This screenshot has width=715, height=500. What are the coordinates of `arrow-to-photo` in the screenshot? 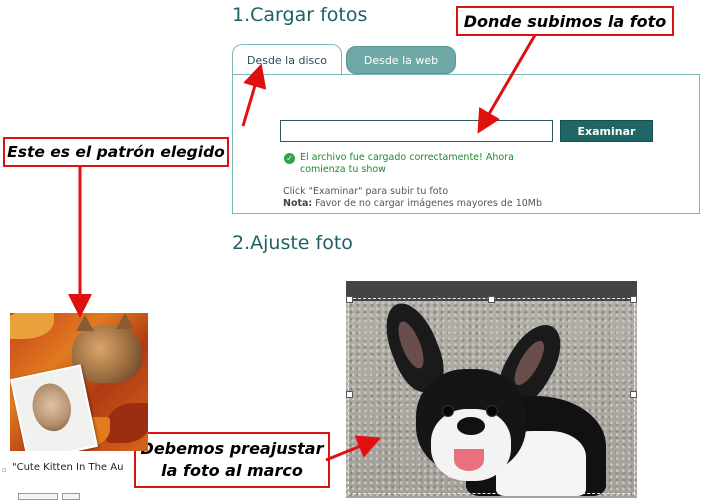 It's located at (353, 448).